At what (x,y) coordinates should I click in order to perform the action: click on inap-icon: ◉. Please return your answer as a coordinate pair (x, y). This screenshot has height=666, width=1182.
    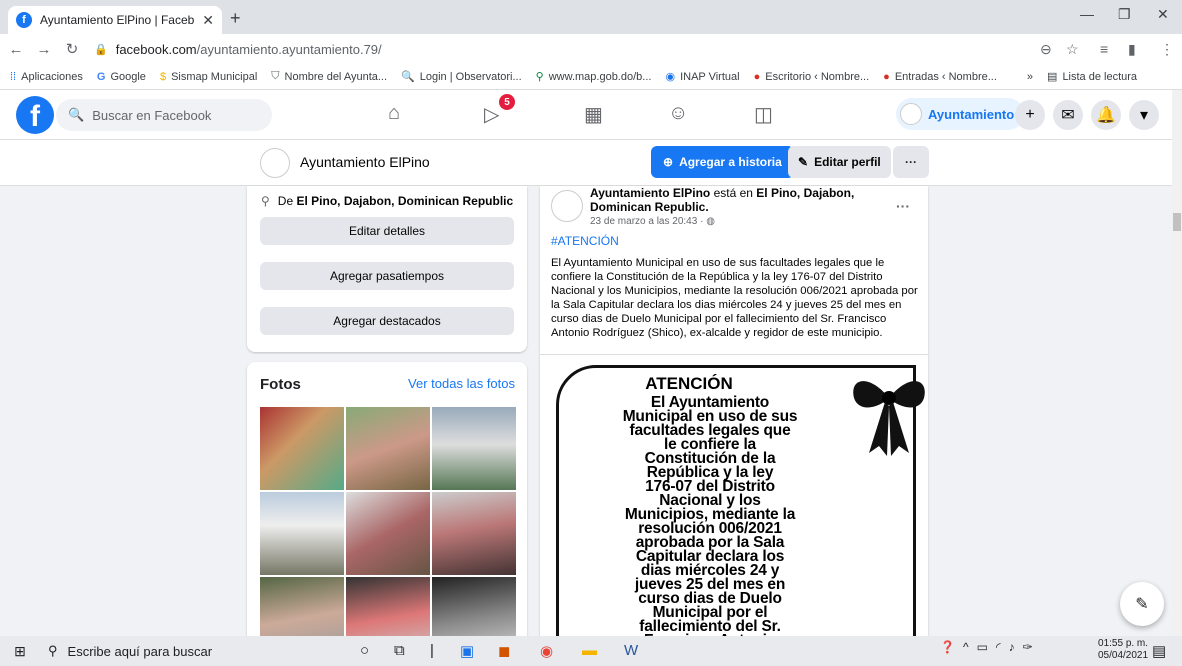
    Looking at the image, I should click on (670, 77).